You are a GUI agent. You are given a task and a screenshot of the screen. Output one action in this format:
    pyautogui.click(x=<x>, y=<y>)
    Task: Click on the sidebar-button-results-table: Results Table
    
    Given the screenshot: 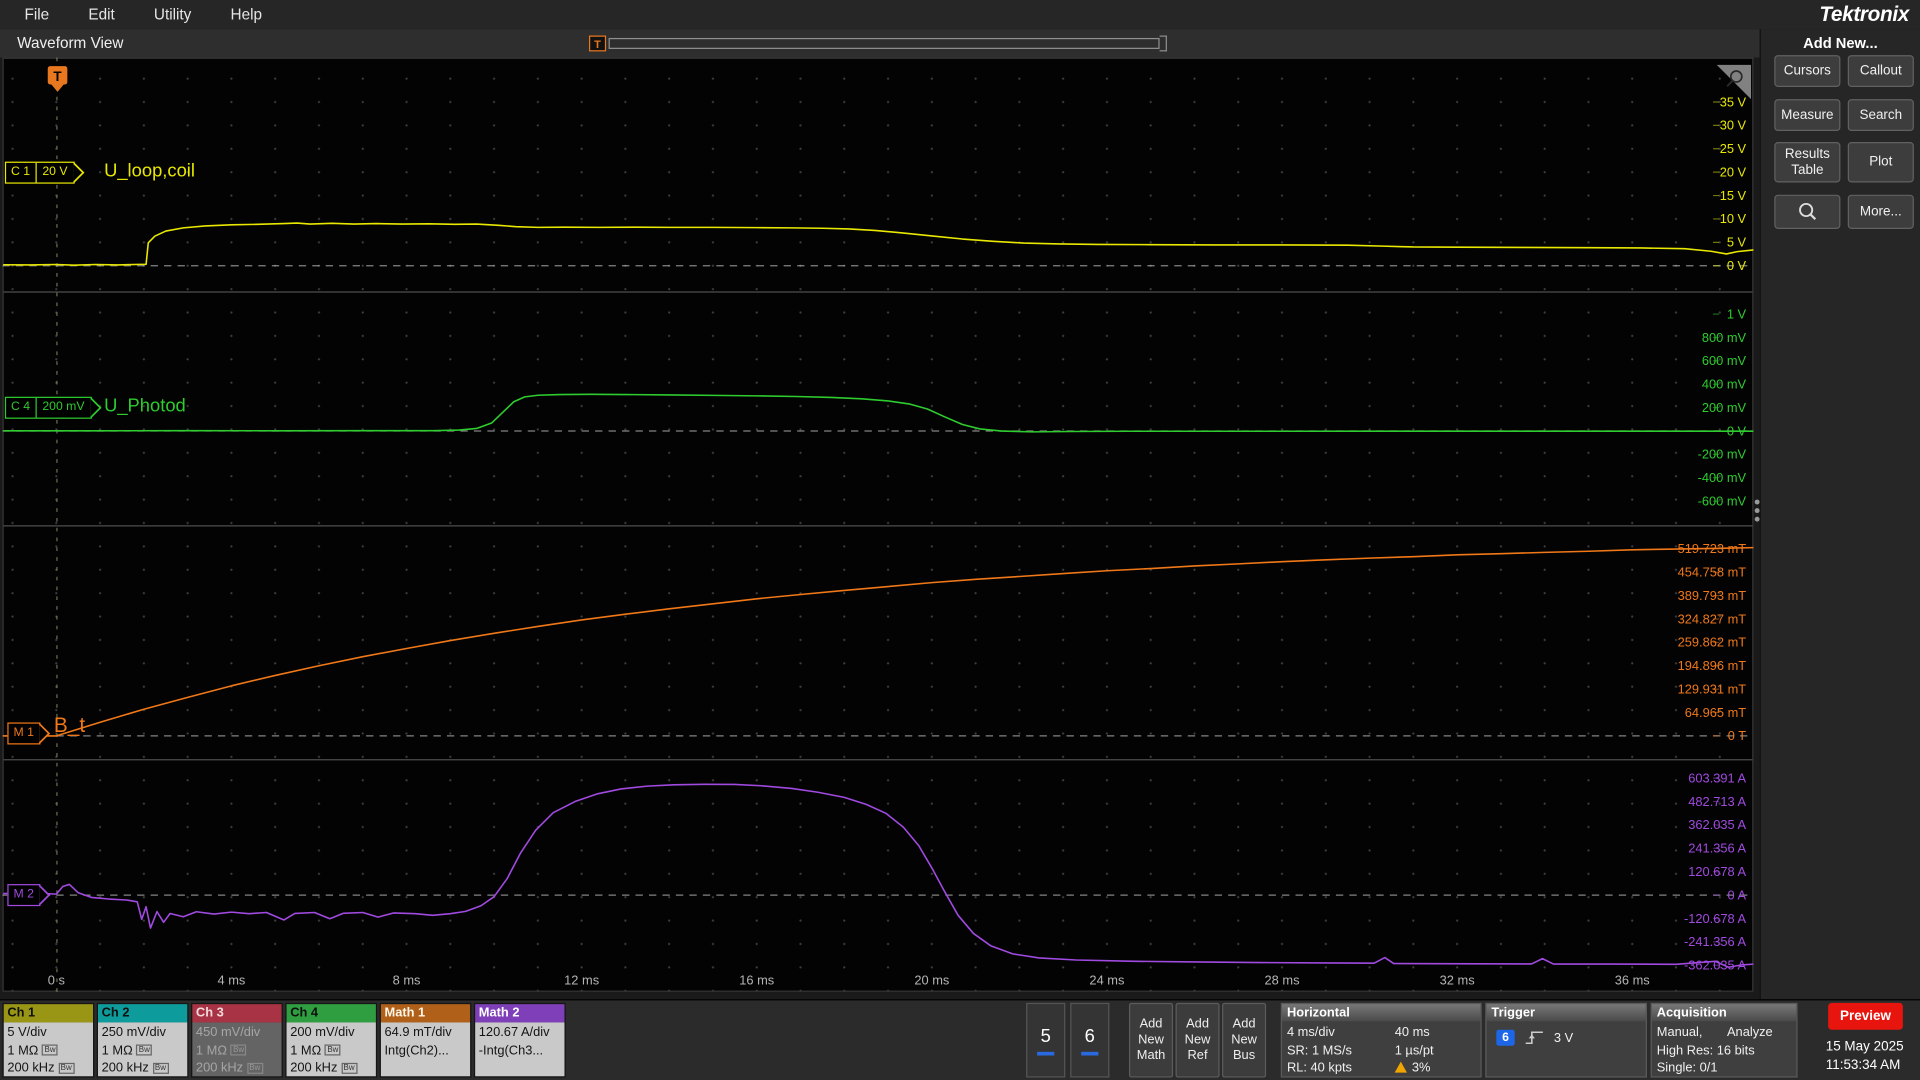 What is the action you would take?
    pyautogui.click(x=1807, y=162)
    